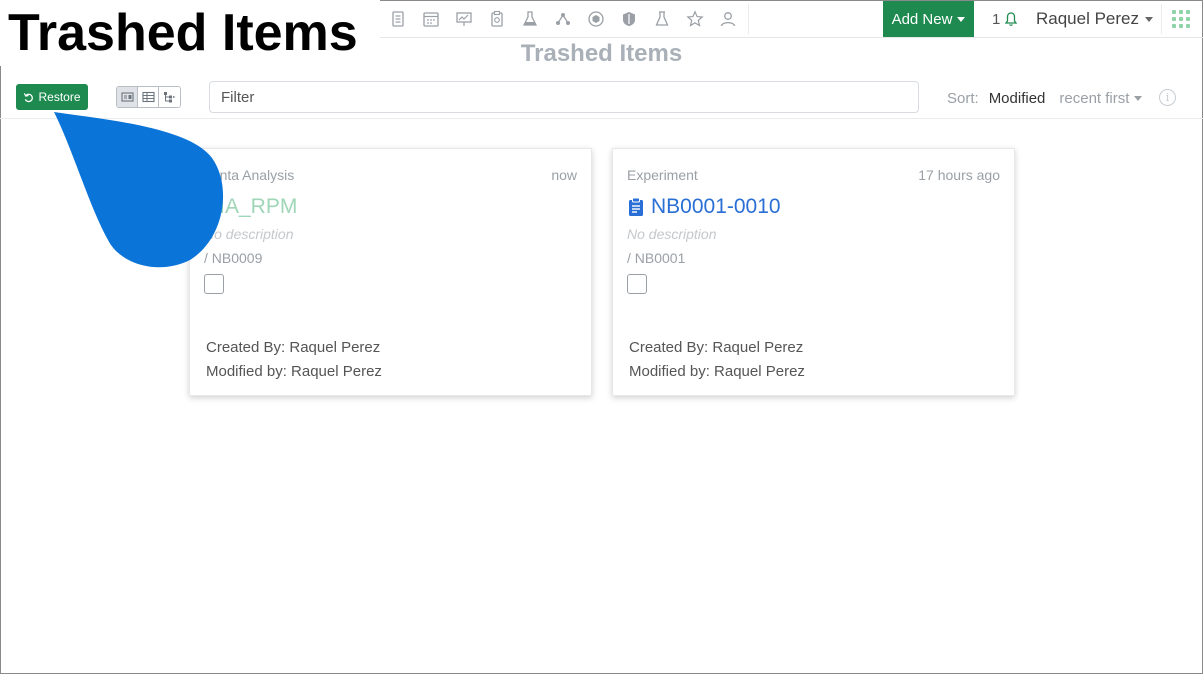  What do you see at coordinates (564, 97) in the screenshot?
I see `filter-input` at bounding box center [564, 97].